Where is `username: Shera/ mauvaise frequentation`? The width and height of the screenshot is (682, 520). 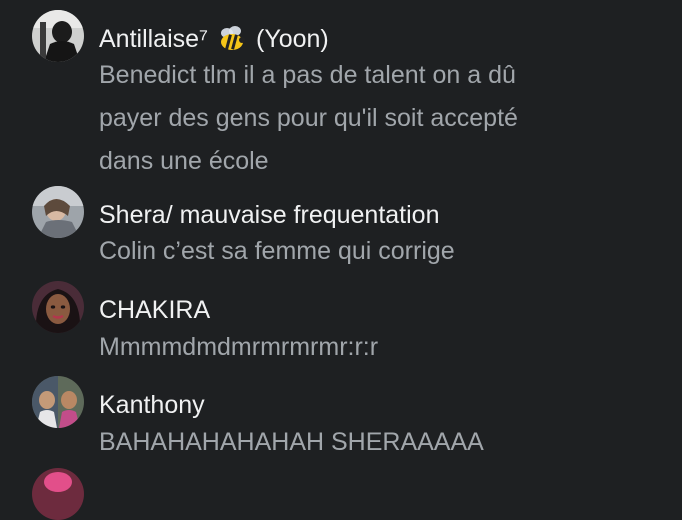
username: Shera/ mauvaise frequentation is located at coordinates (269, 215).